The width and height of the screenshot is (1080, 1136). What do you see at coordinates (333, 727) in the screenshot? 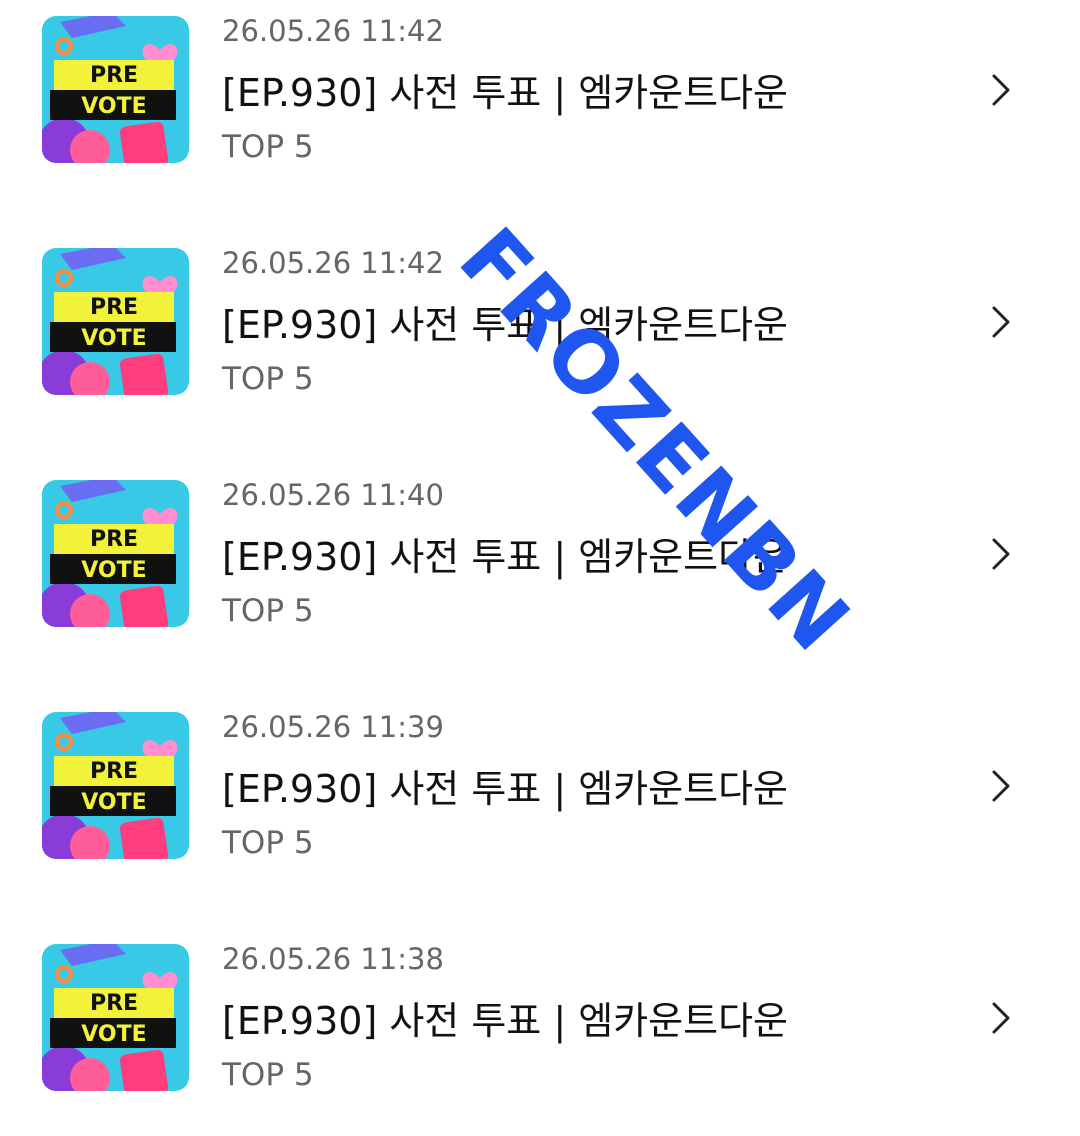
I see `vote-date: 26.05.26 11:39` at bounding box center [333, 727].